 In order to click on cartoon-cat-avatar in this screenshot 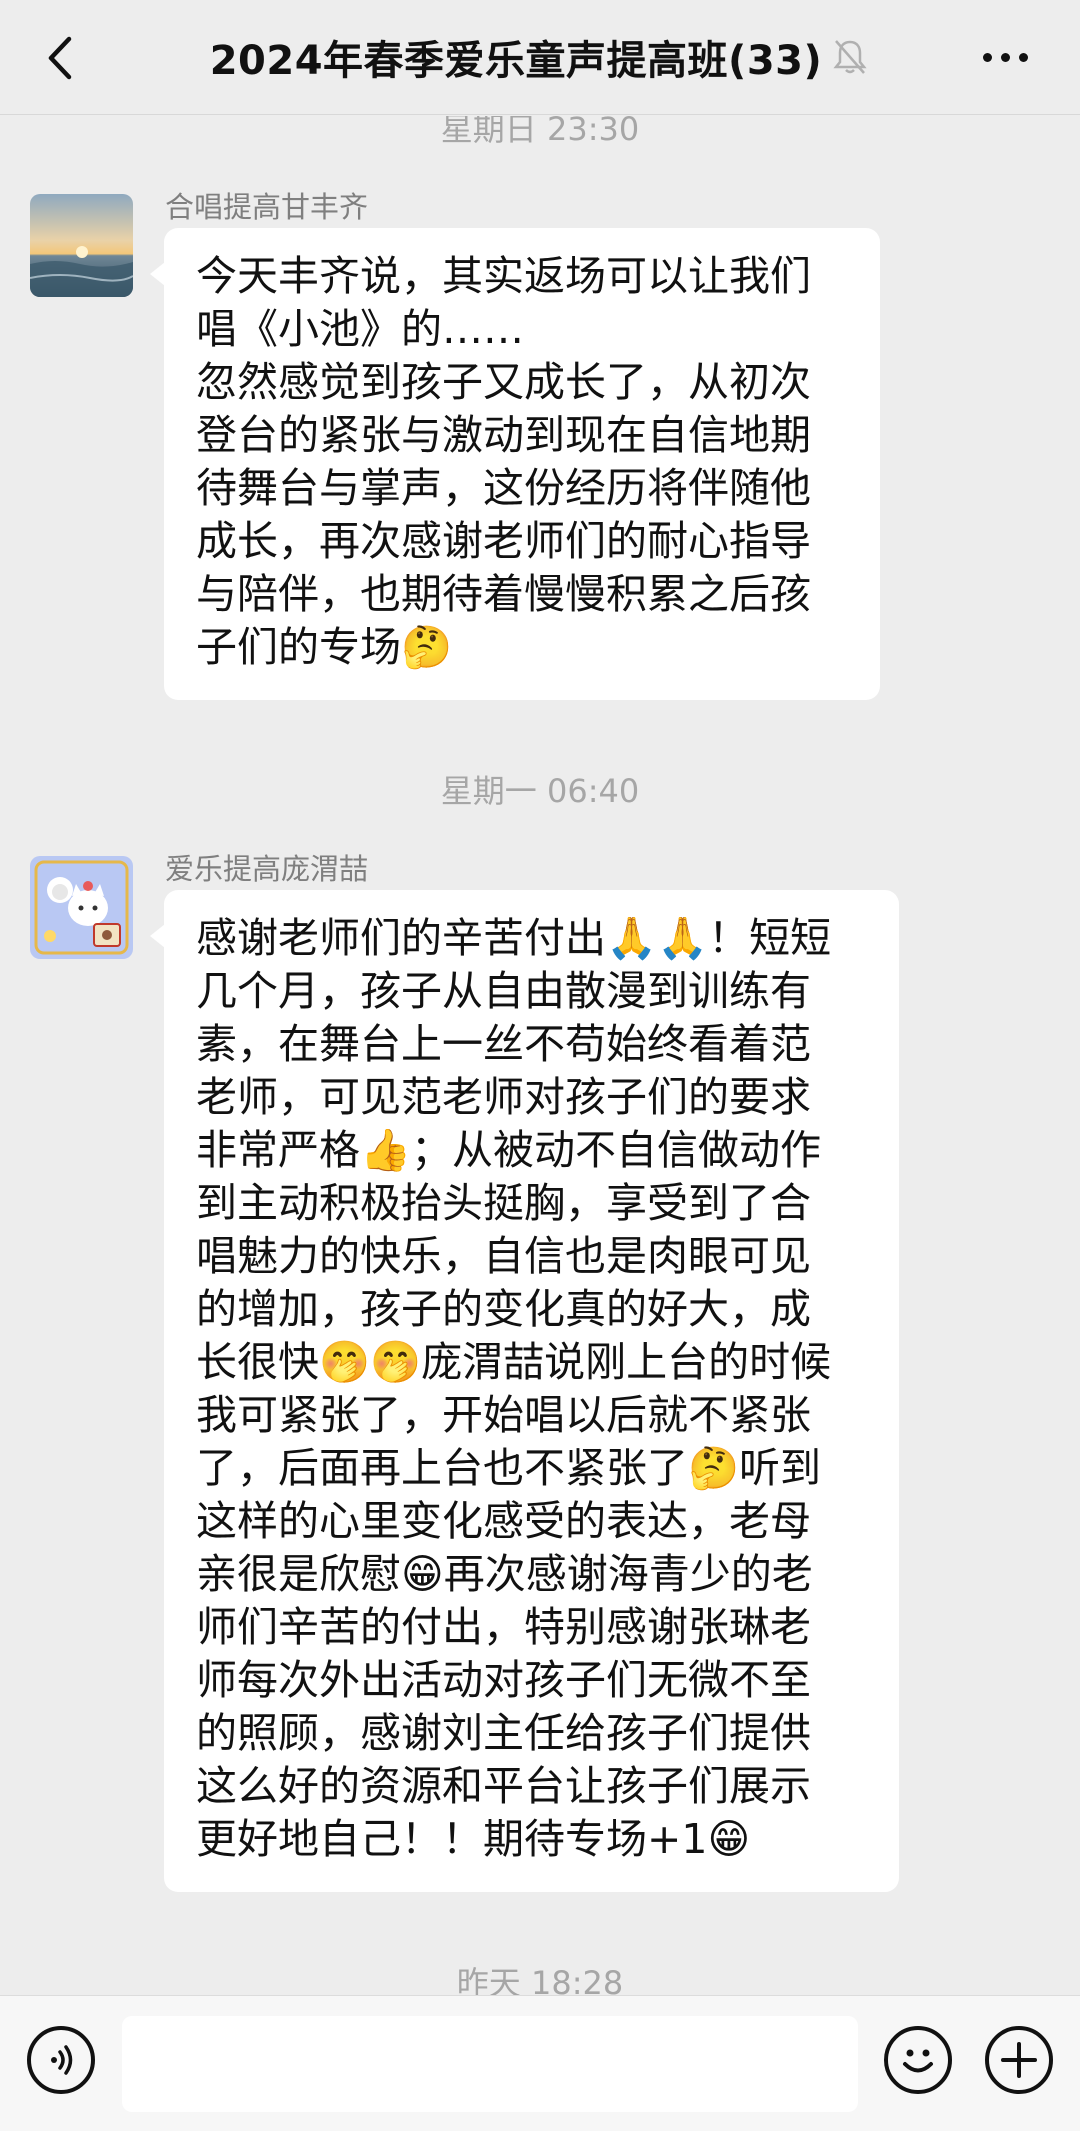, I will do `click(81, 907)`.